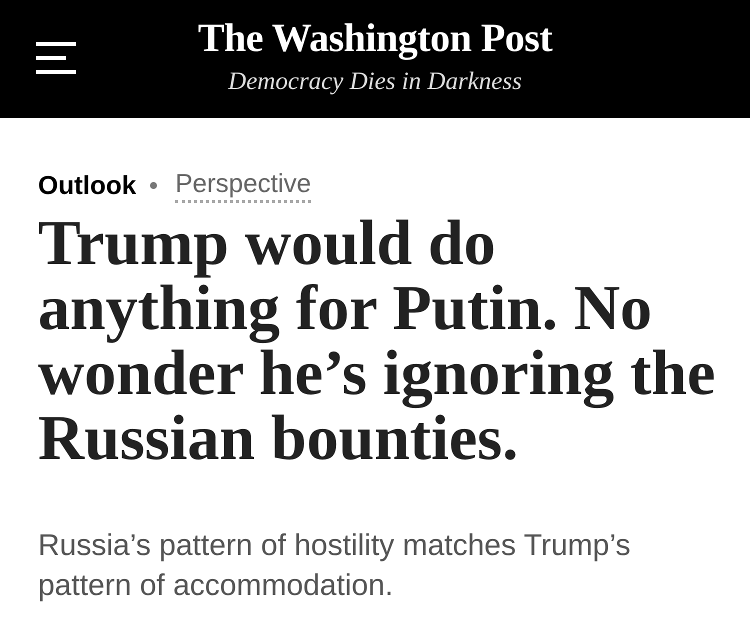  I want to click on menu-icon, so click(56, 58).